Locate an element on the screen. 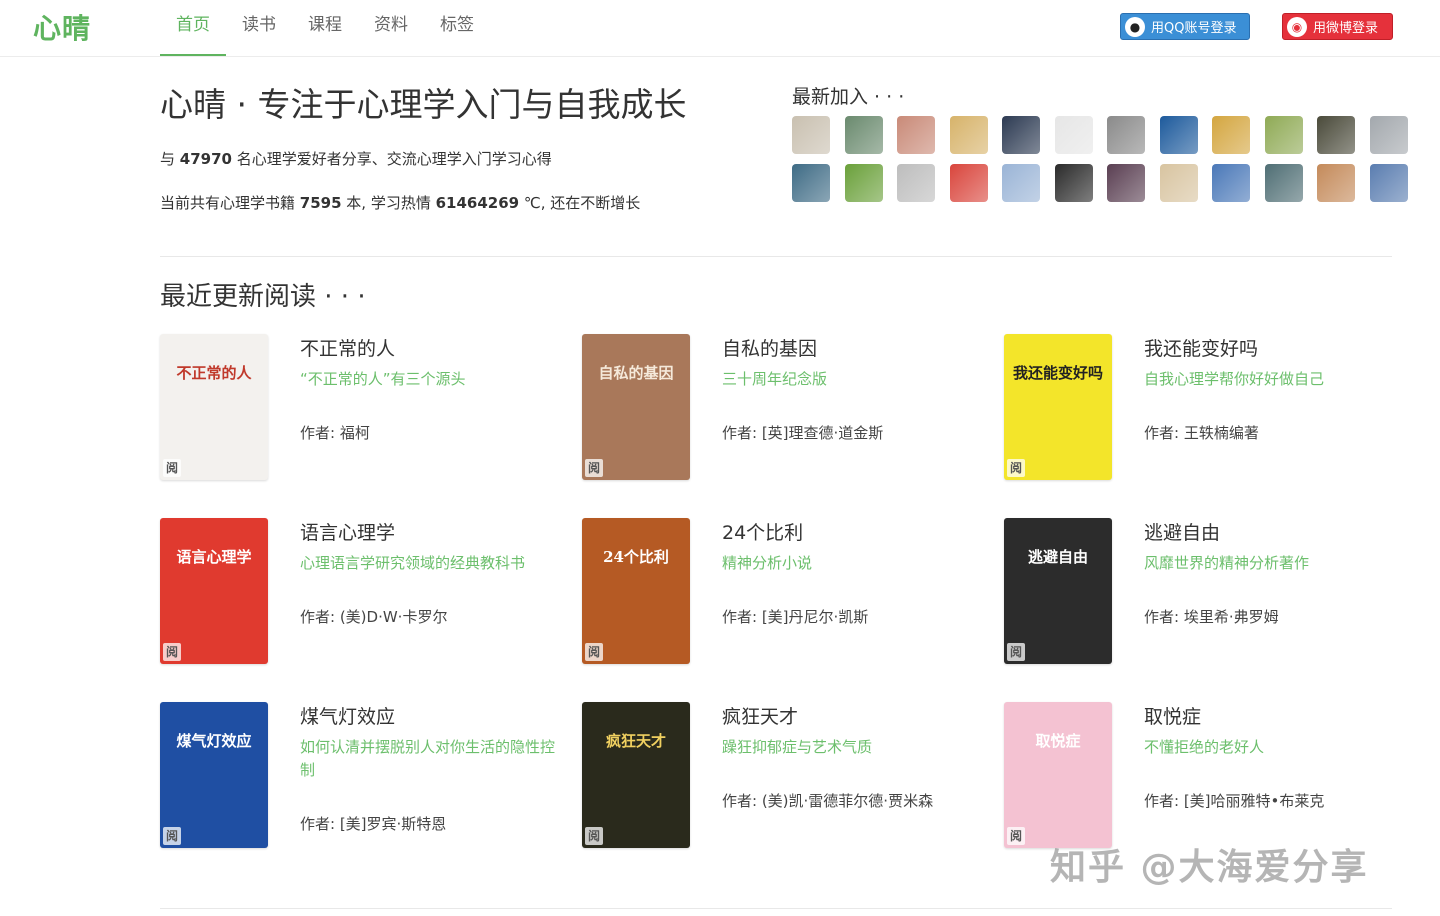 The width and height of the screenshot is (1440, 916). watermark: 知乎 @大海爱分享 is located at coordinates (1209, 867).